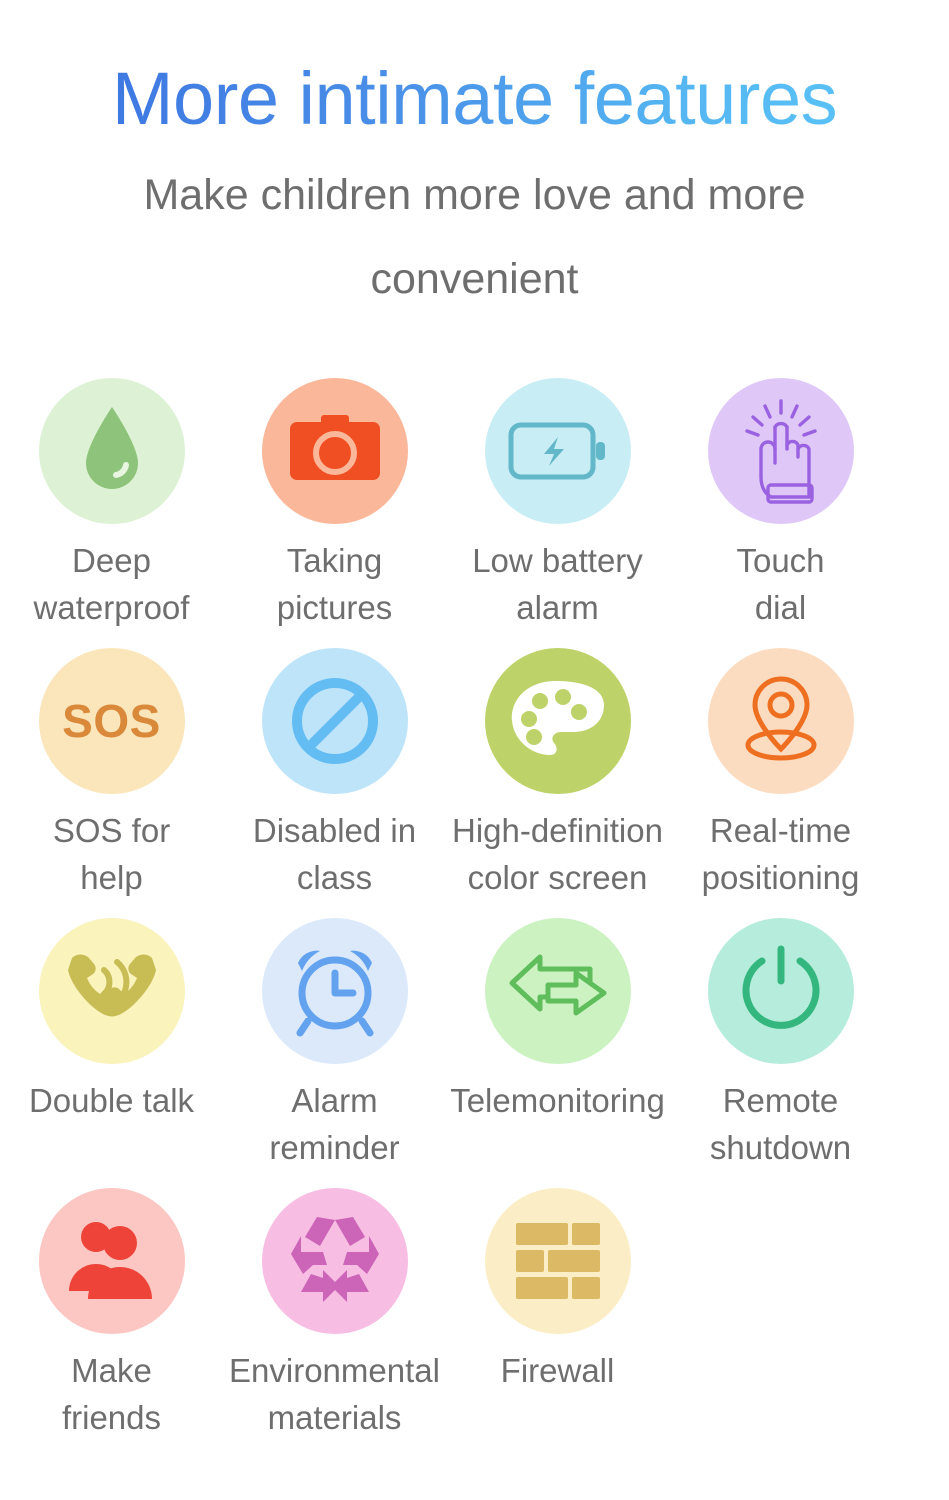 The image size is (949, 1500). I want to click on sos-text-icon: SOS, so click(111, 721).